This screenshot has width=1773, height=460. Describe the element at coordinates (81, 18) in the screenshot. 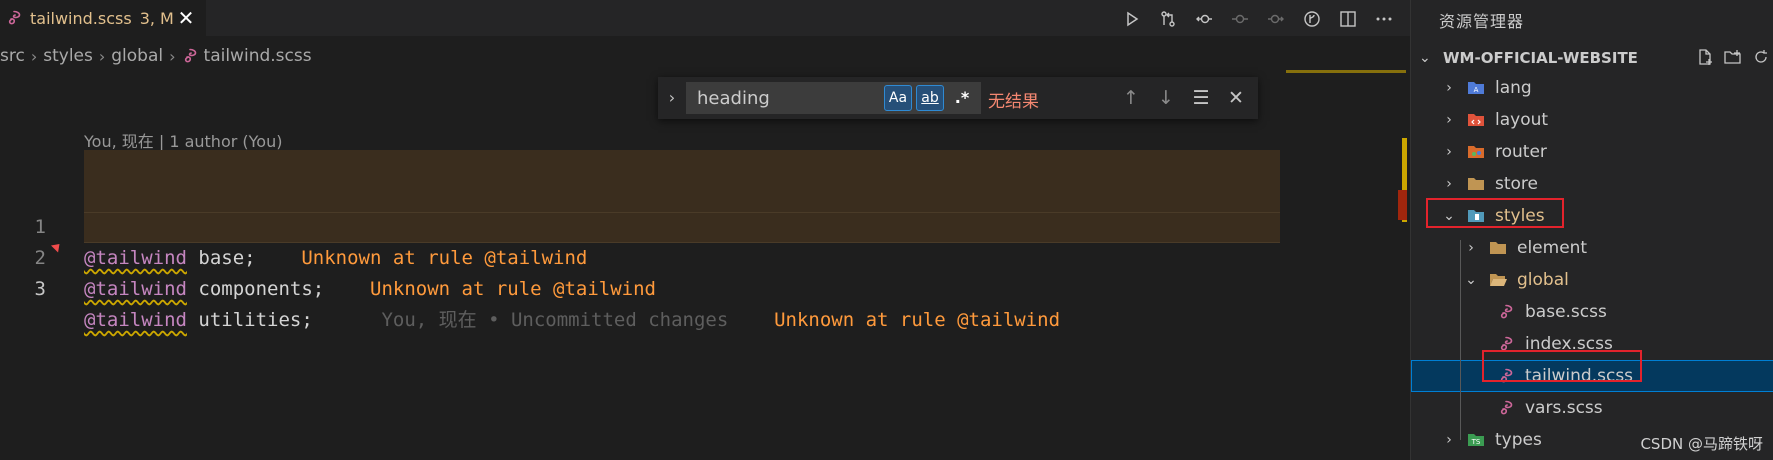

I see `tab-title: tailwind.scss` at that location.